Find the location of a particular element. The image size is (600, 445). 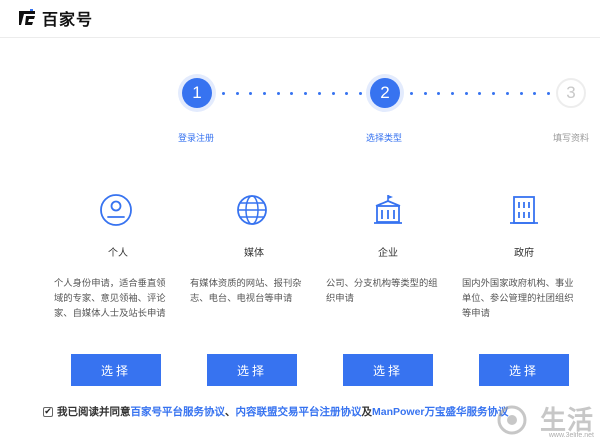

platform-service-agreement-link: 百家号平台服务协议 is located at coordinates (178, 411).